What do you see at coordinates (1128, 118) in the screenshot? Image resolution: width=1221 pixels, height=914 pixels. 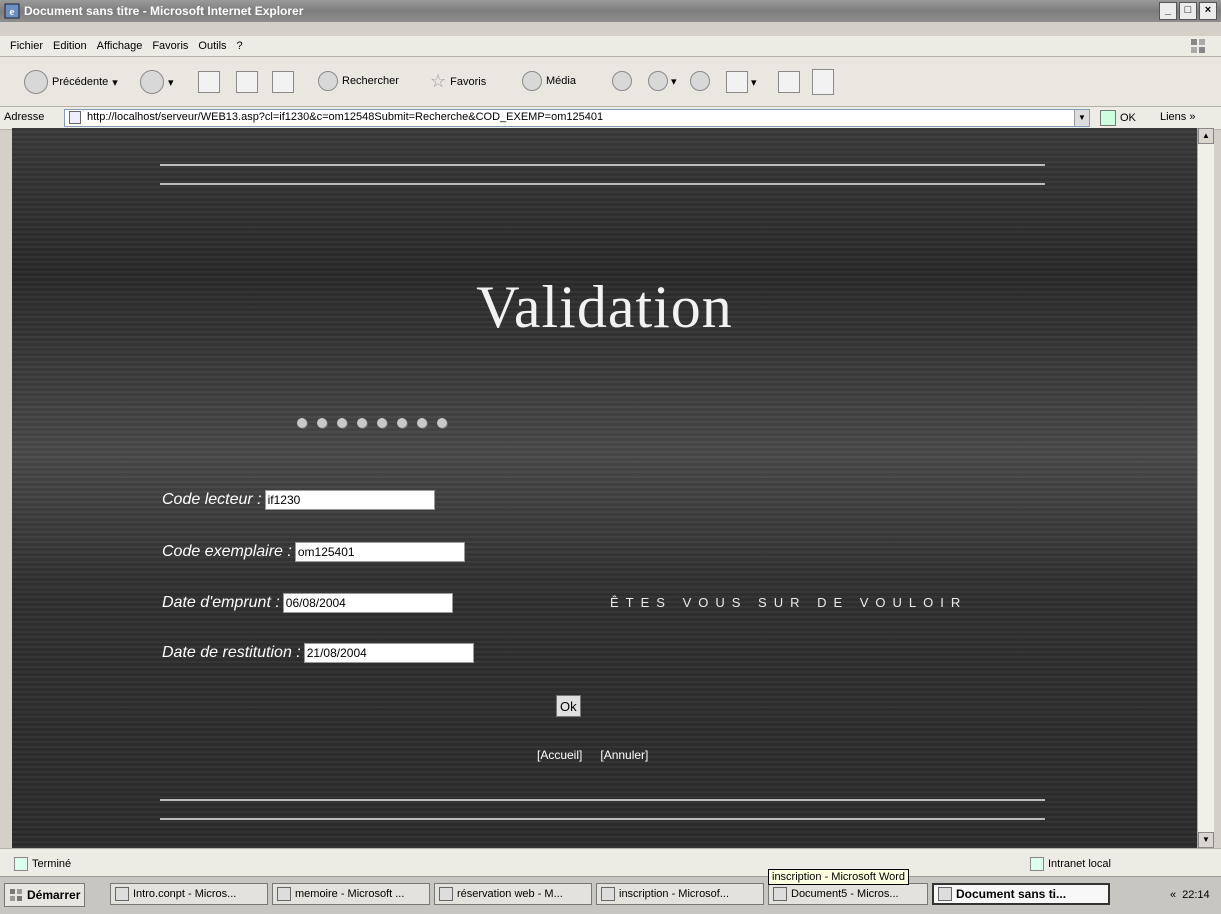 I see `go-label: OK` at bounding box center [1128, 118].